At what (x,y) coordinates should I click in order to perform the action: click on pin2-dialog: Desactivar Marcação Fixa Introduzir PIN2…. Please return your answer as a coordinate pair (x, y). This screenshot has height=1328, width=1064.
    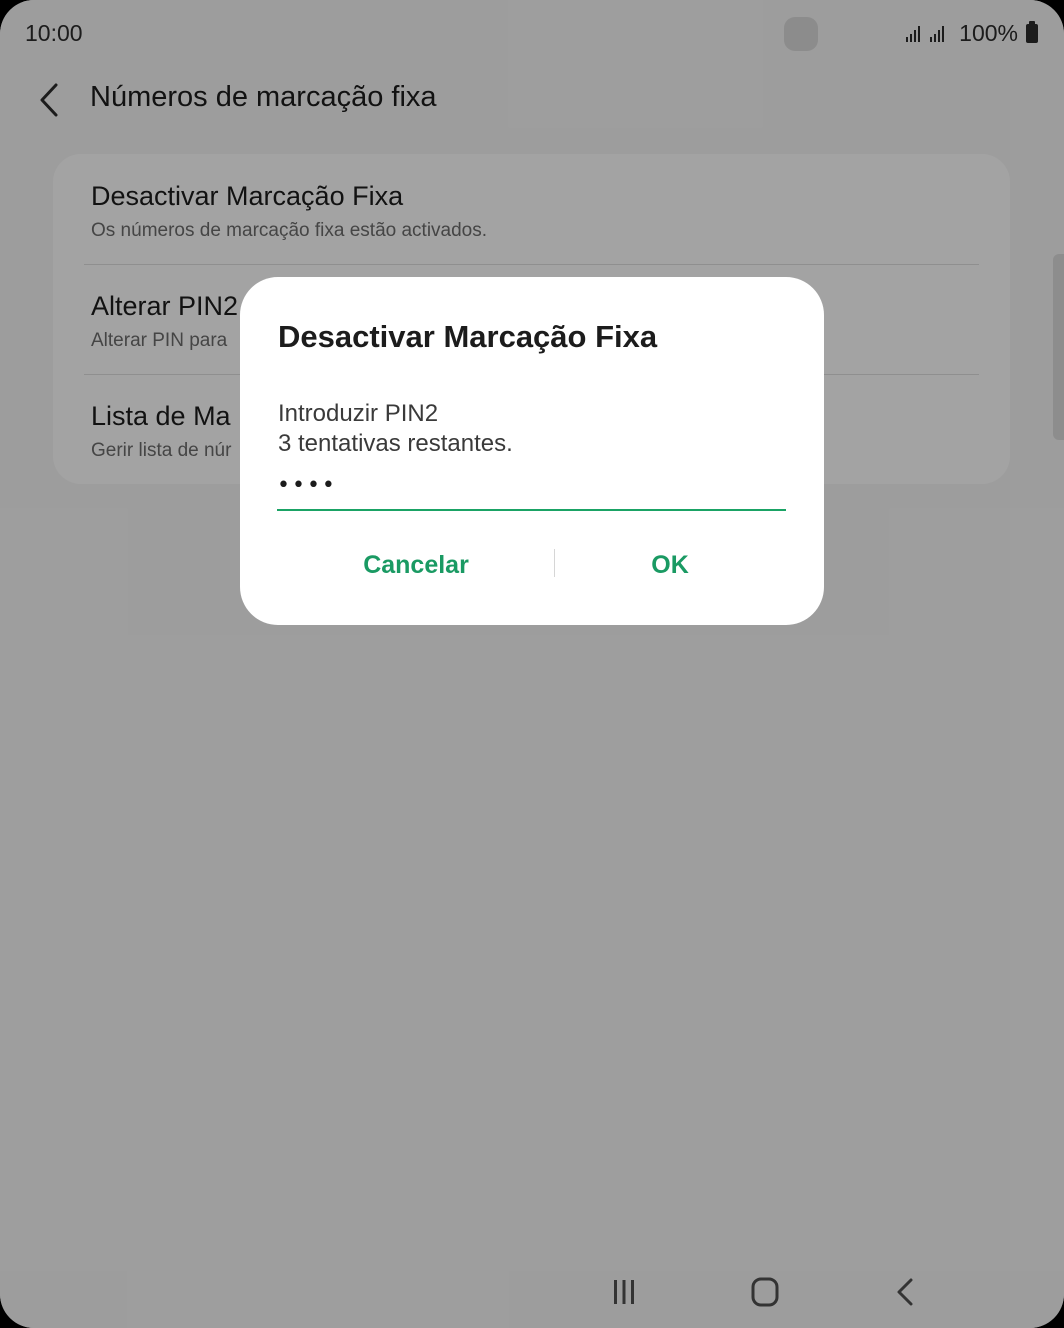
    Looking at the image, I should click on (532, 451).